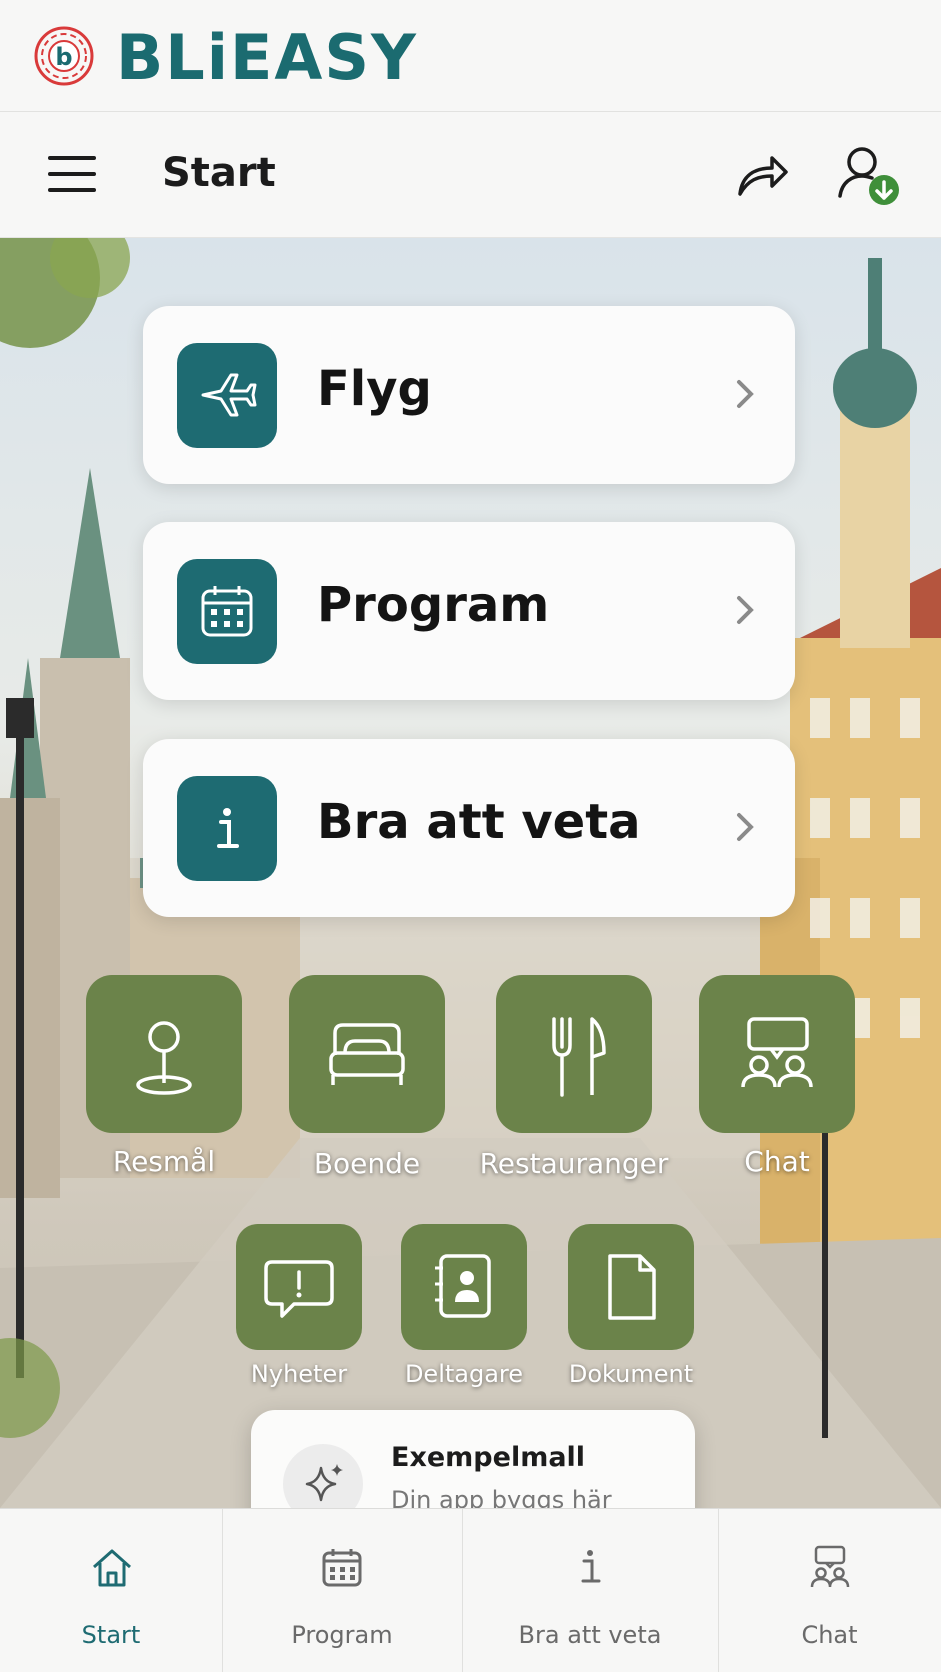 Image resolution: width=941 pixels, height=1672 pixels. What do you see at coordinates (433, 605) in the screenshot?
I see `nav-card-label: Program` at bounding box center [433, 605].